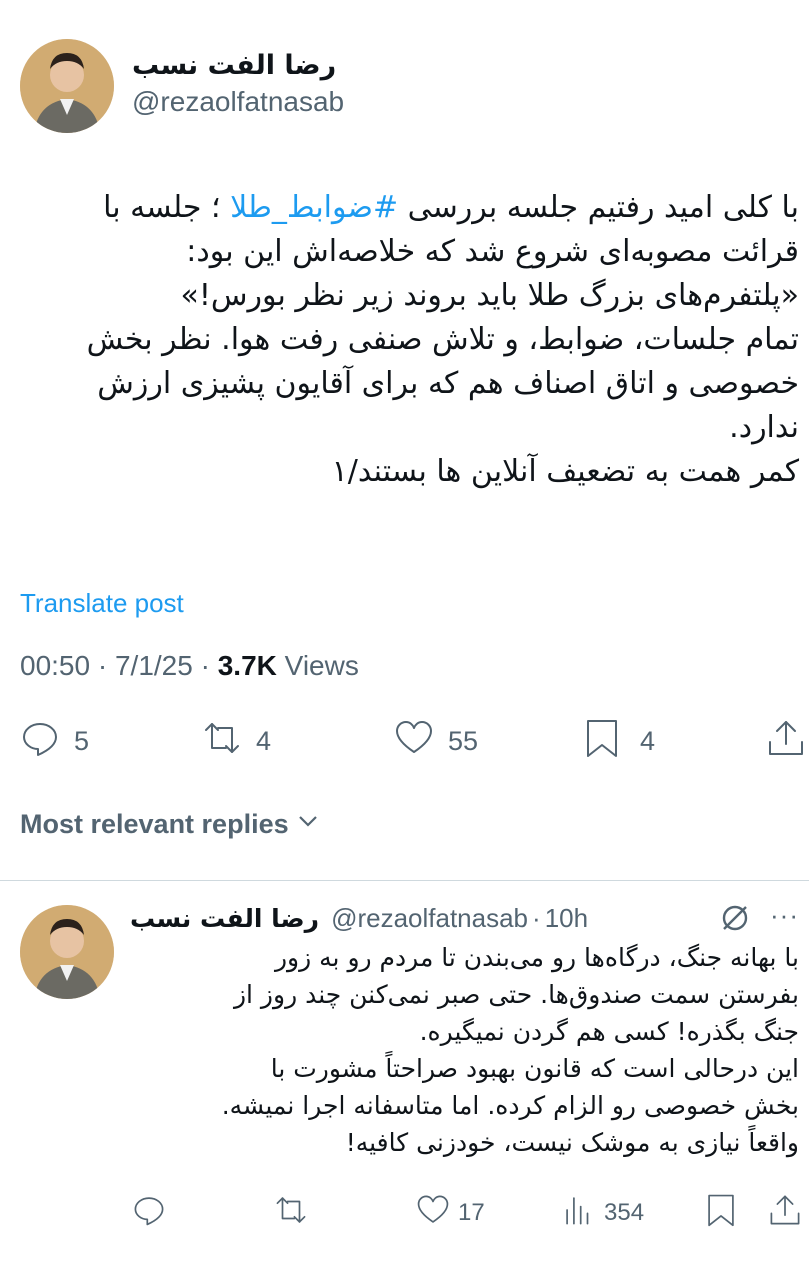 The height and width of the screenshot is (1280, 809). Describe the element at coordinates (609, 1031) in the screenshot. I see `reply-text-line: جنگ بگذره! کسی هم گردن نمیگیره.` at that location.